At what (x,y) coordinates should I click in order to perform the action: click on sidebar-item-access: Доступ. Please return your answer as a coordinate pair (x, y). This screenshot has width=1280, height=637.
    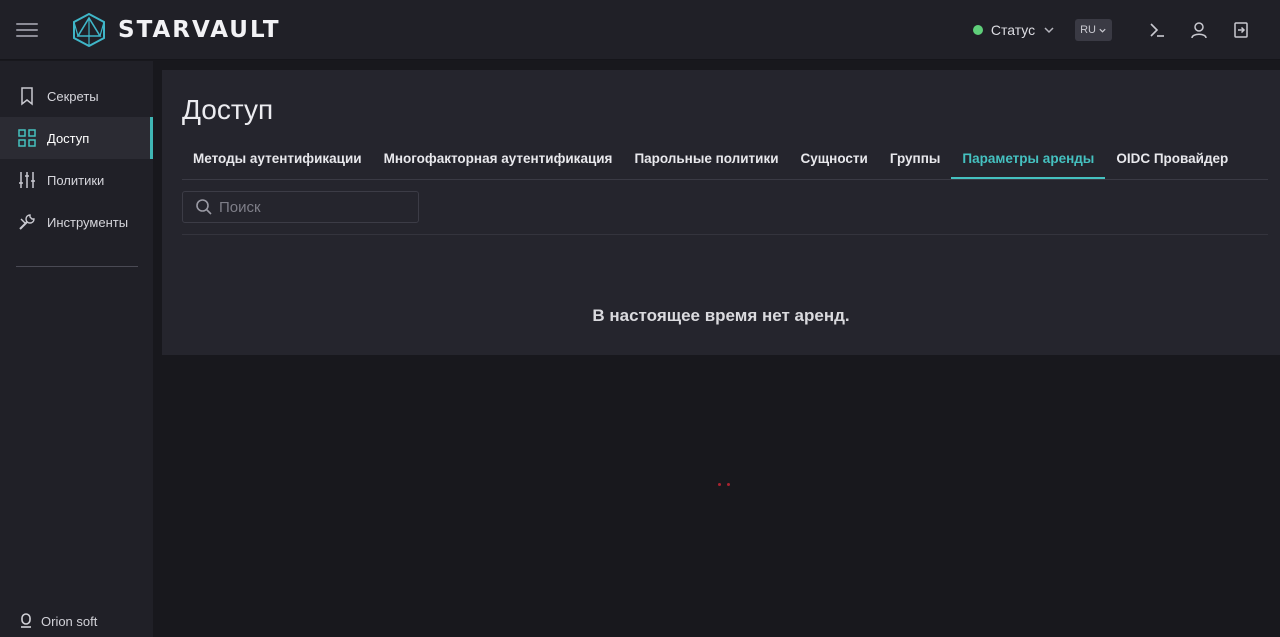
    Looking at the image, I should click on (76, 138).